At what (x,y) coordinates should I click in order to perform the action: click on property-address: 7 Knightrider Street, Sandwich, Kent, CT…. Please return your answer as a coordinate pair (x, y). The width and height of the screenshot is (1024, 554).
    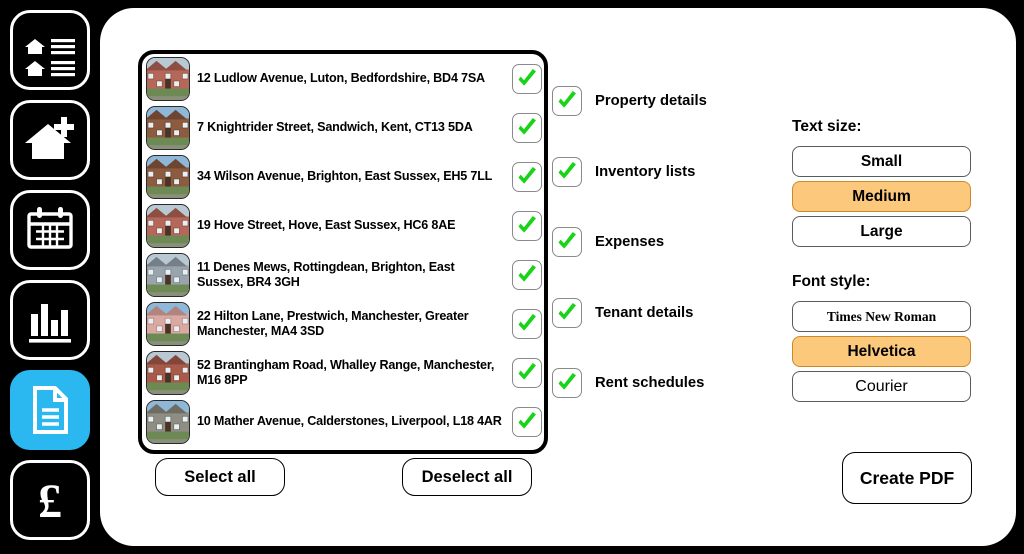
    Looking at the image, I should click on (335, 127).